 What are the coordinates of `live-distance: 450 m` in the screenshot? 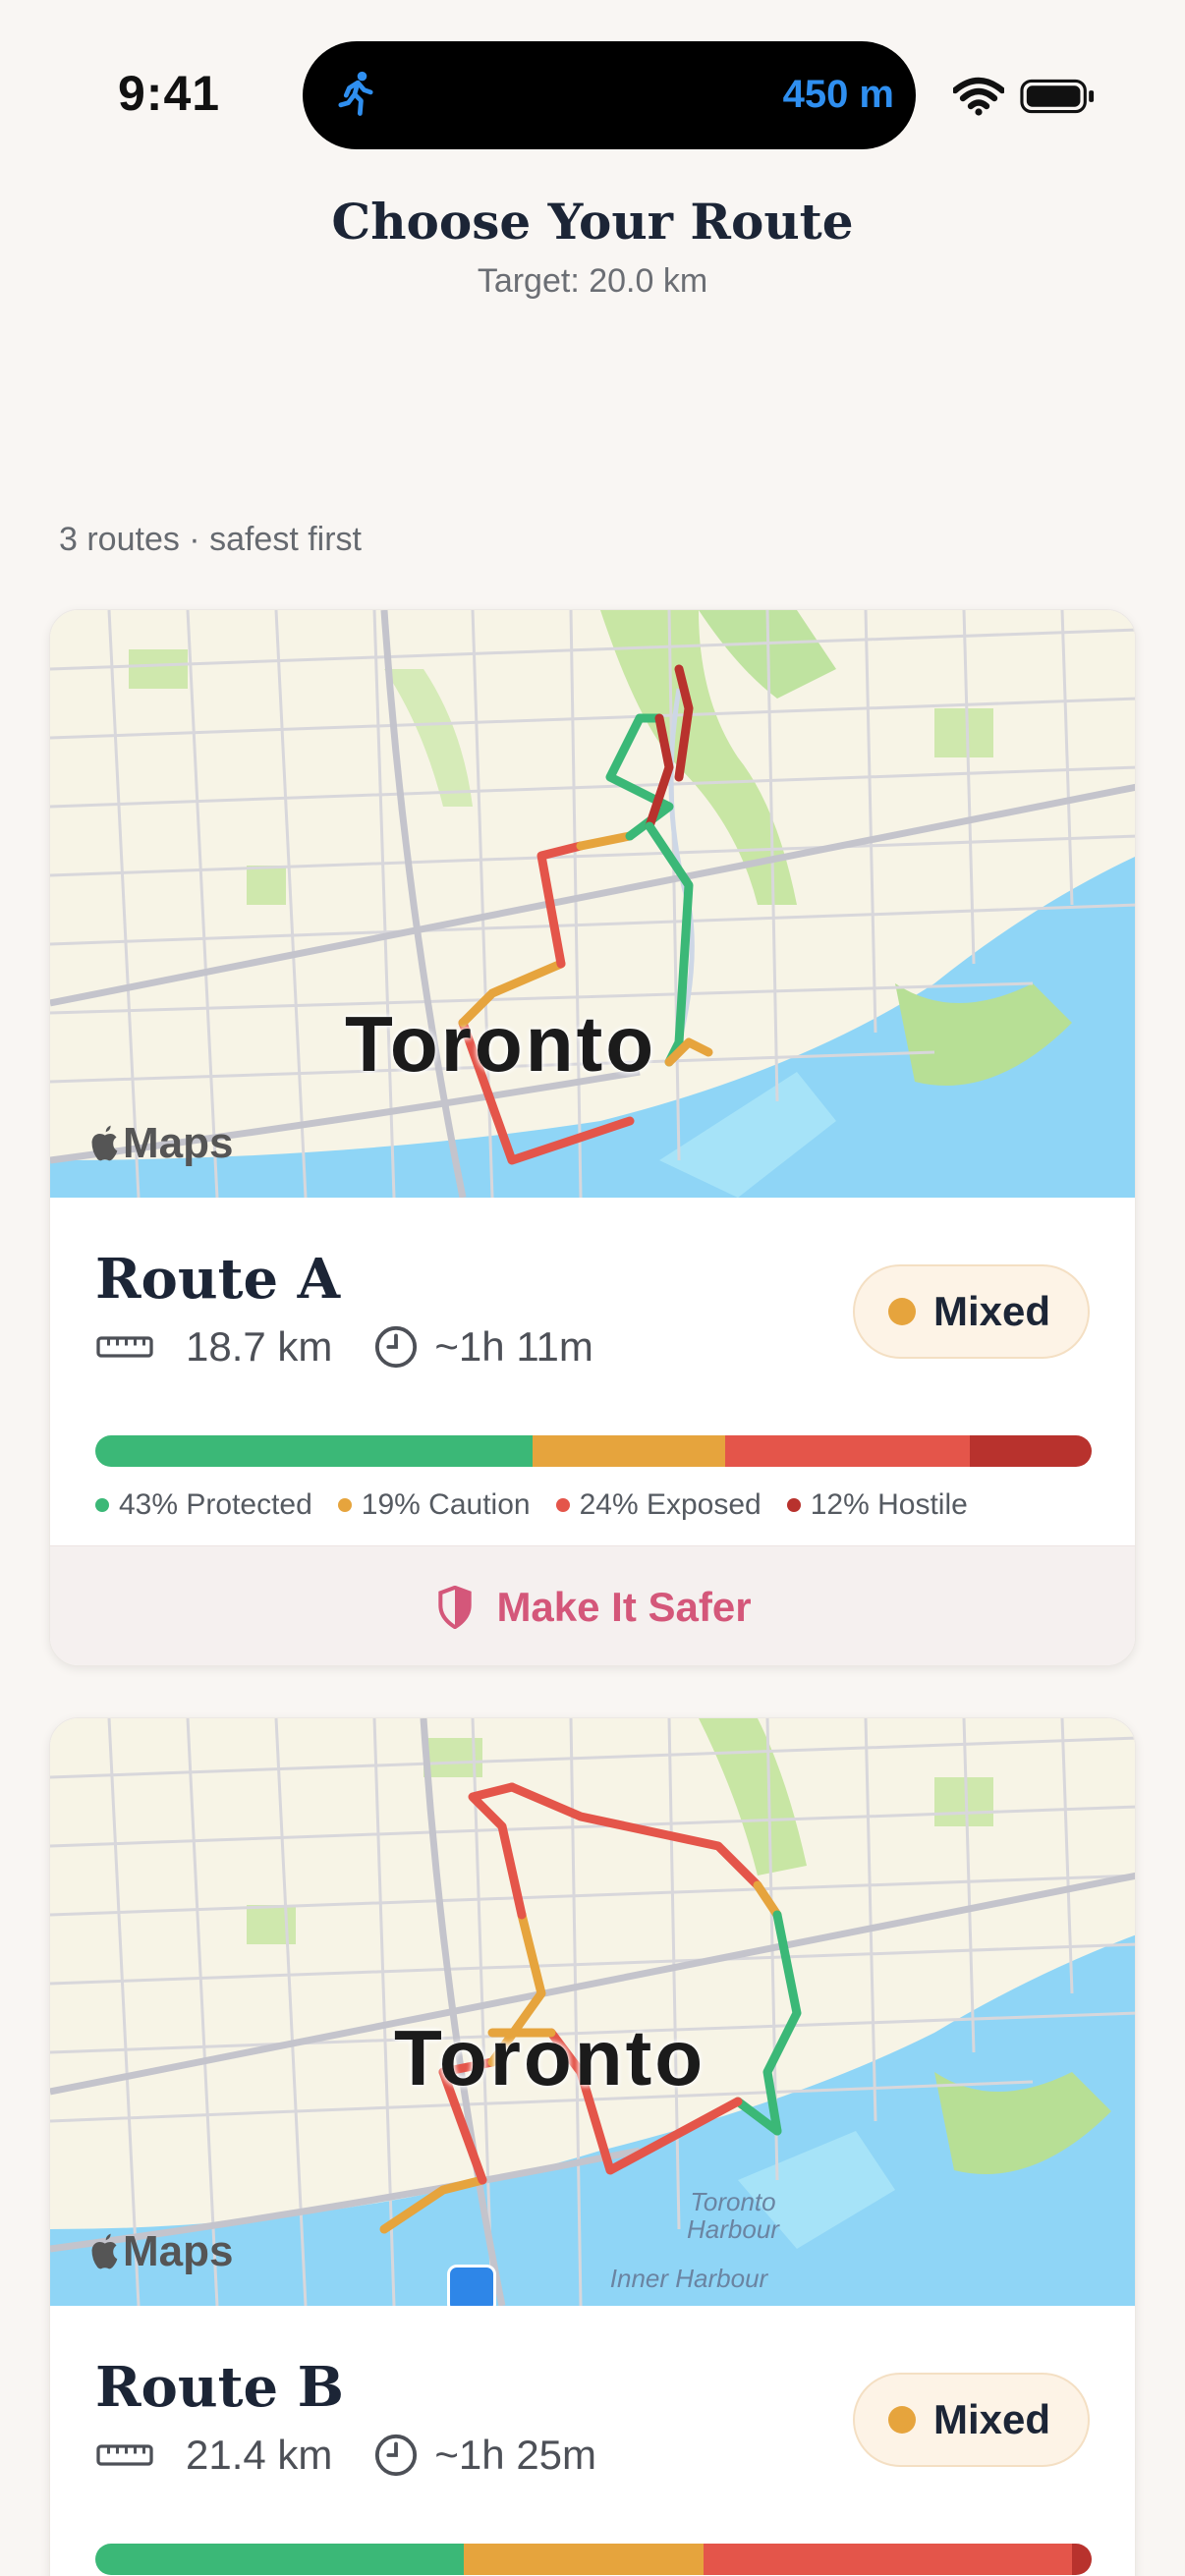 It's located at (838, 94).